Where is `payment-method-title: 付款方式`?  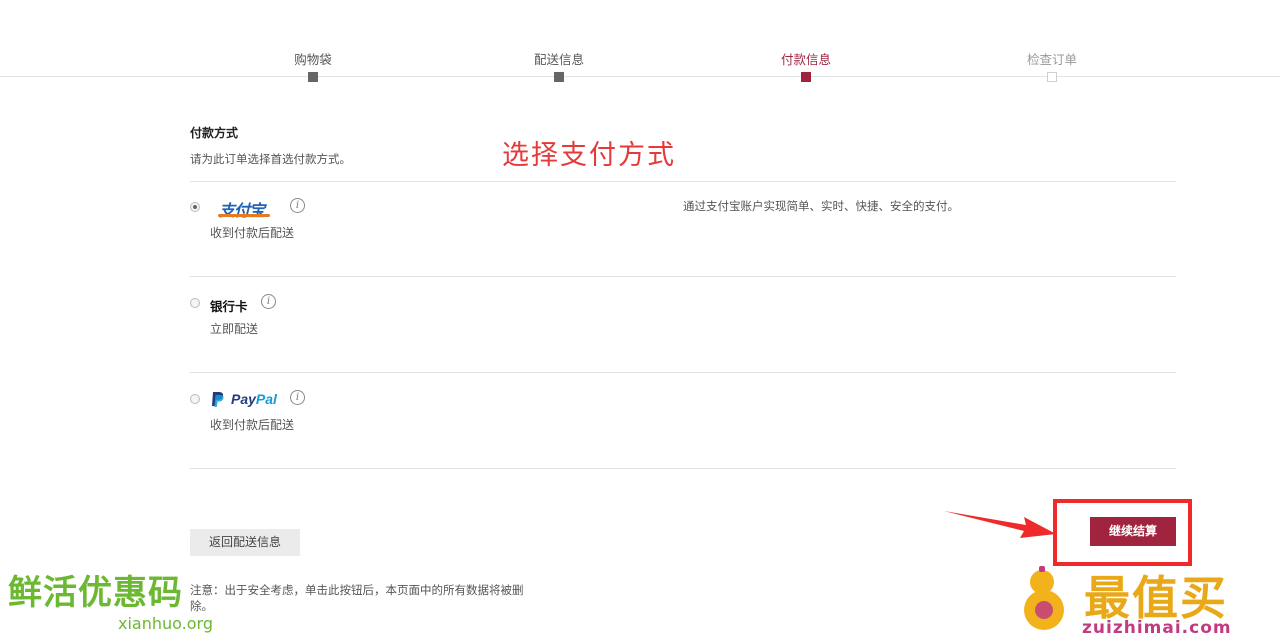
payment-method-title: 付款方式 is located at coordinates (214, 133).